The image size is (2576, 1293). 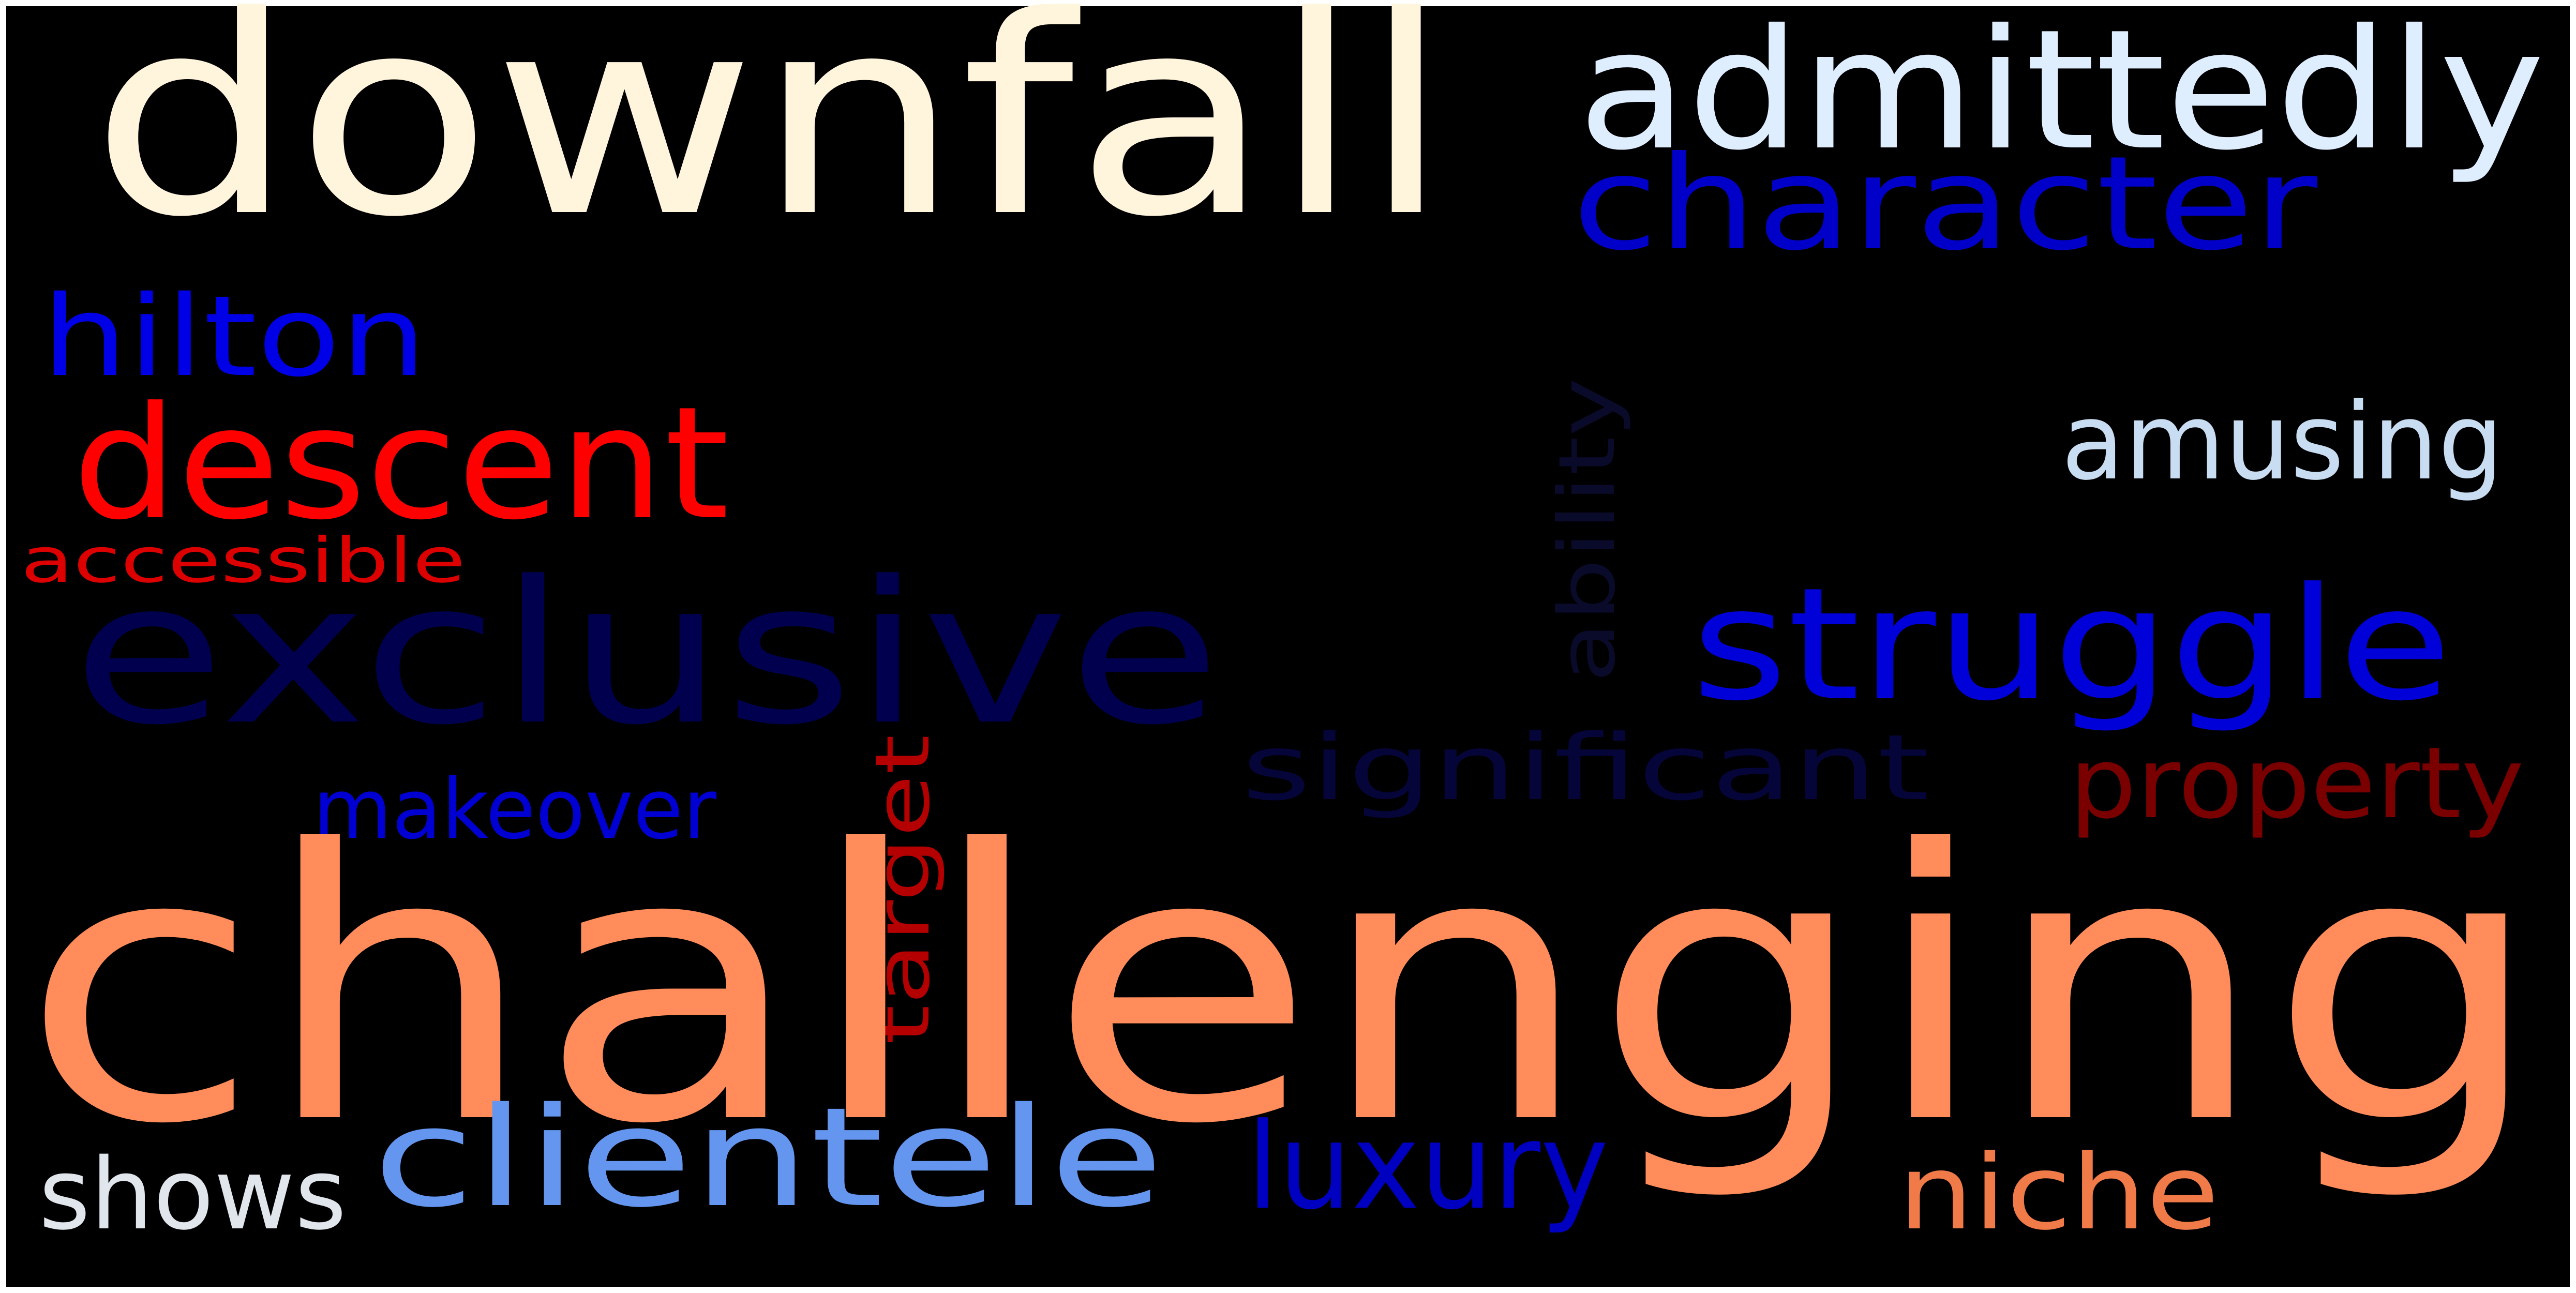 What do you see at coordinates (193, 1194) in the screenshot?
I see `word-shows: shows` at bounding box center [193, 1194].